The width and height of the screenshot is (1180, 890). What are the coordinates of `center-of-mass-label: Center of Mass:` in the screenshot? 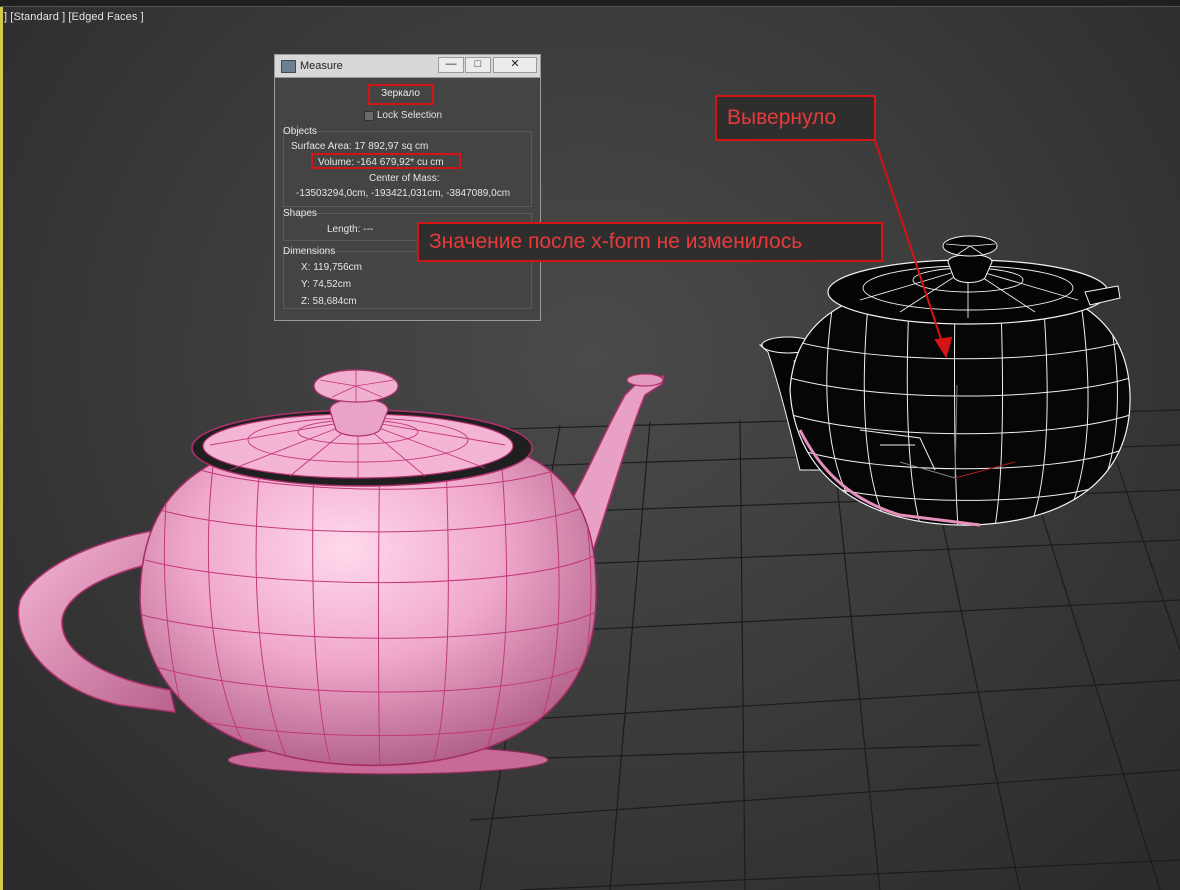 It's located at (404, 178).